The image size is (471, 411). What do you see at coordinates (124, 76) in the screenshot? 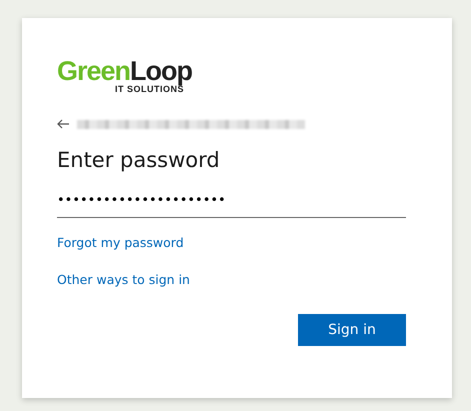
I see `company-logo: GreenLoop IT SOLUTIONS` at bounding box center [124, 76].